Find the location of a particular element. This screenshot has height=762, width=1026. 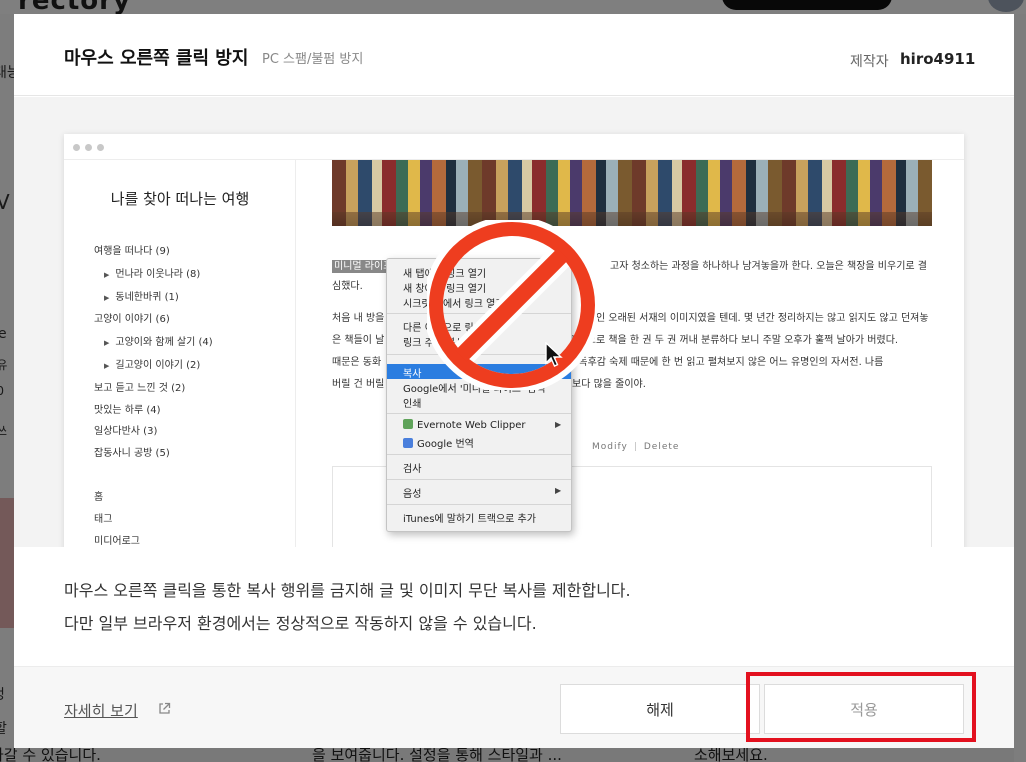

context-menu-item: 인쇄 is located at coordinates (412, 404).